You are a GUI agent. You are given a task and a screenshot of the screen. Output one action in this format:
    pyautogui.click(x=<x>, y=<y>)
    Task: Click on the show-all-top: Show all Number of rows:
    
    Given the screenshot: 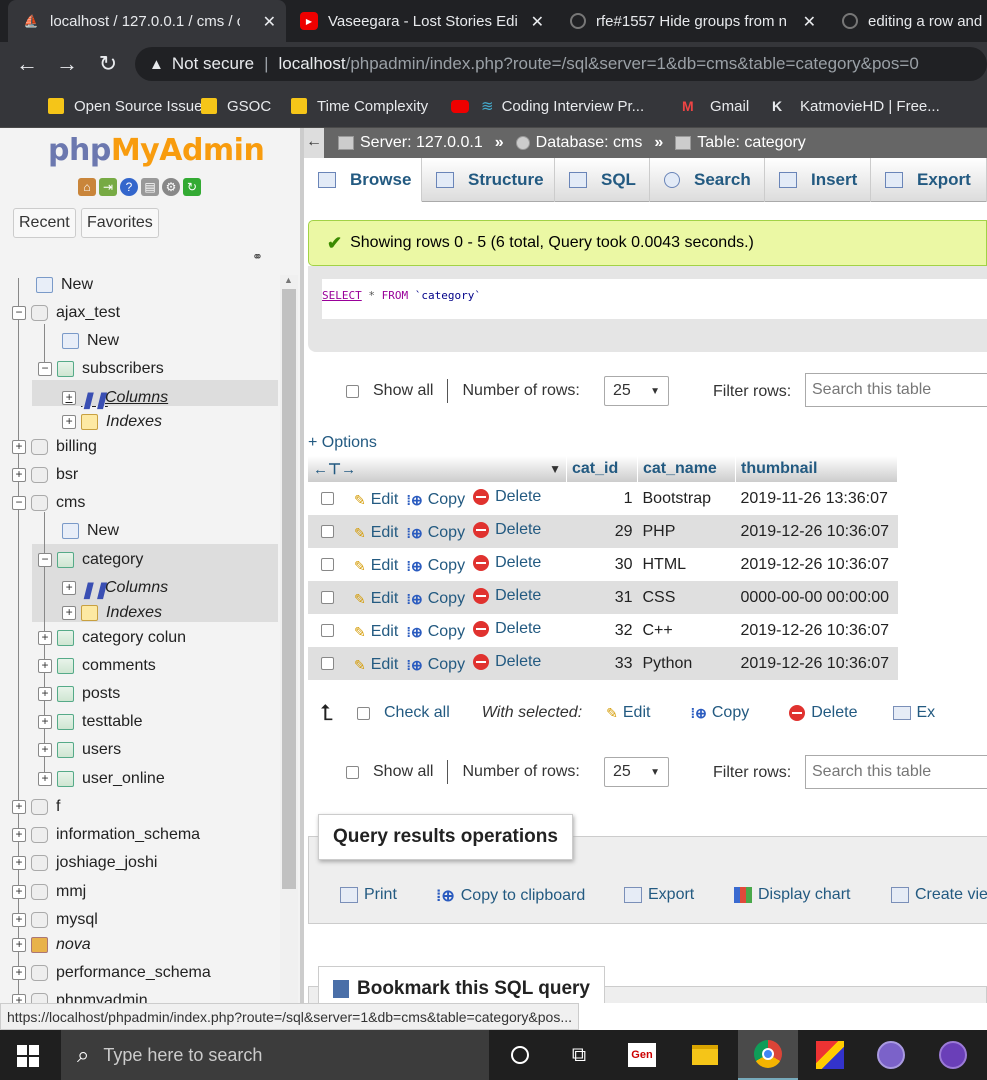 What is the action you would take?
    pyautogui.click(x=463, y=391)
    